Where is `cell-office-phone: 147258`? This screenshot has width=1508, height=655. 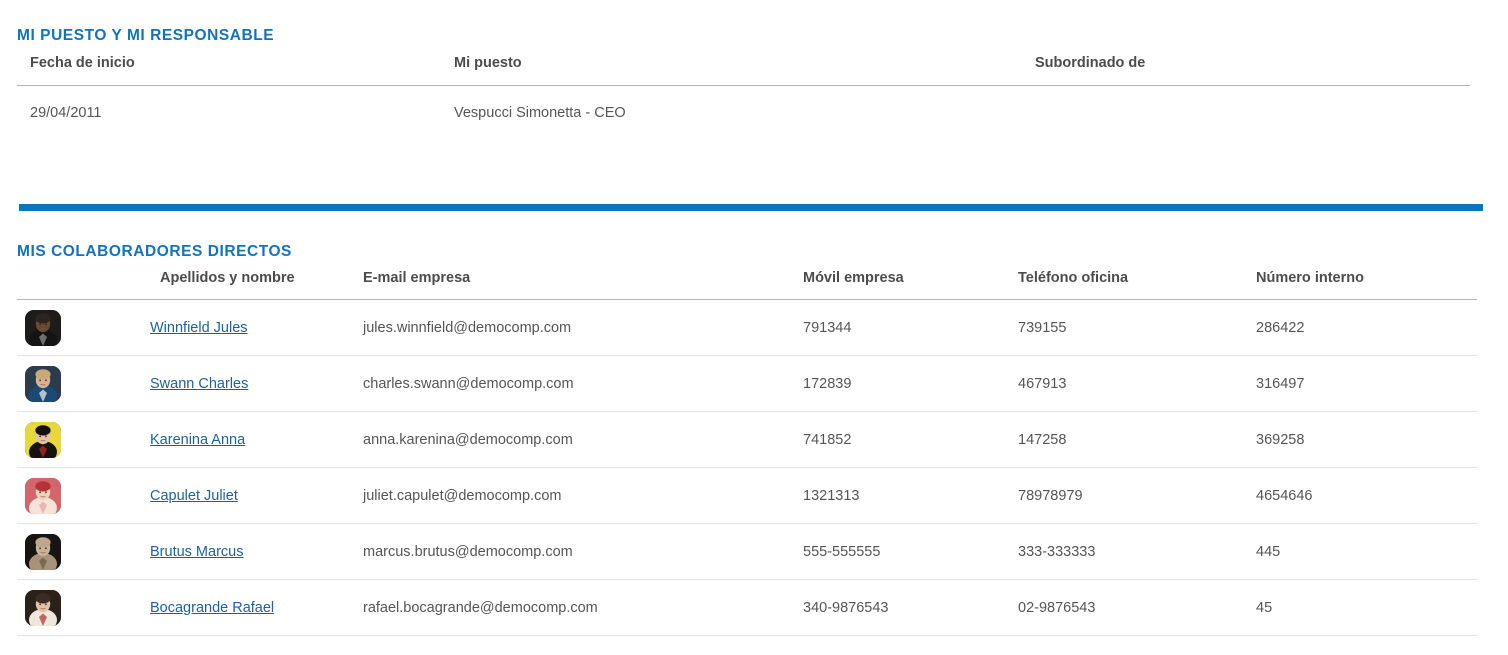
cell-office-phone: 147258 is located at coordinates (1134, 439).